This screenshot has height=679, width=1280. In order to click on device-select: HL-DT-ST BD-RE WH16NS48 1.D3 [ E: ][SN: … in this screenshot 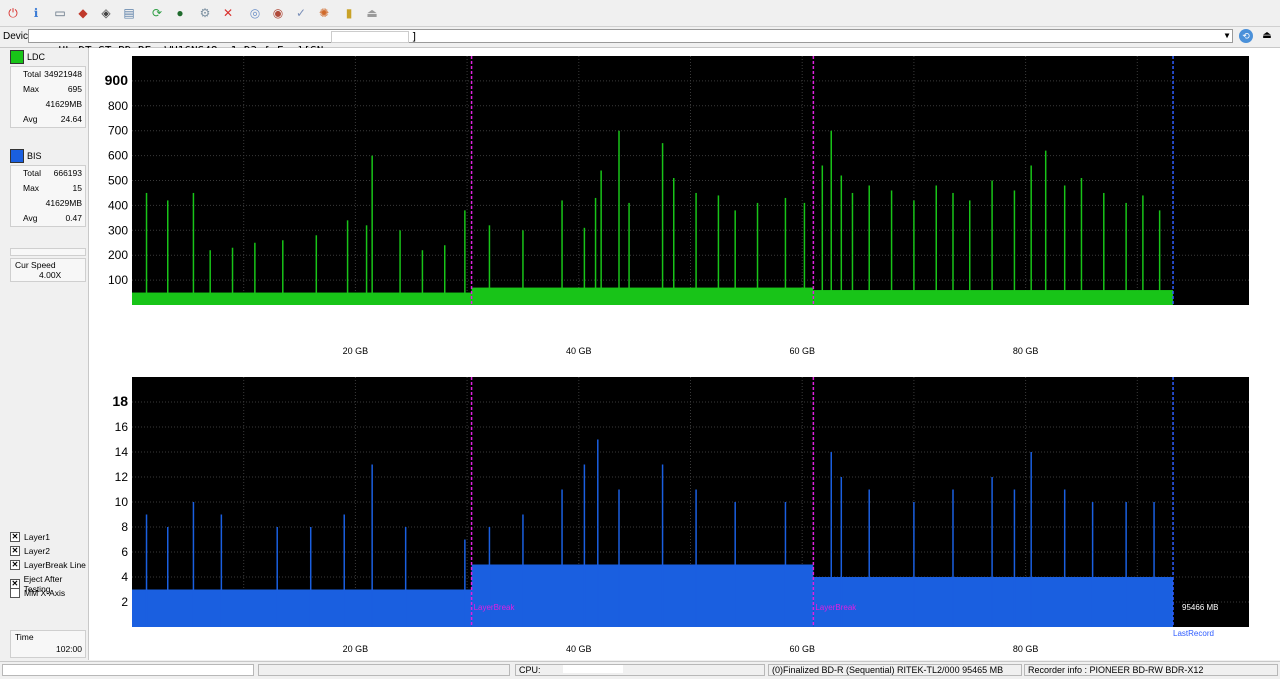, I will do `click(630, 36)`.